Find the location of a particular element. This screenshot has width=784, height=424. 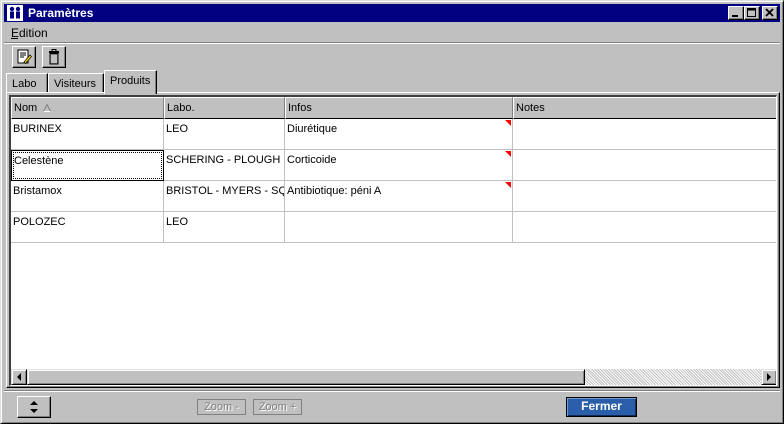

title-bar: Paramètres is located at coordinates (392, 13).